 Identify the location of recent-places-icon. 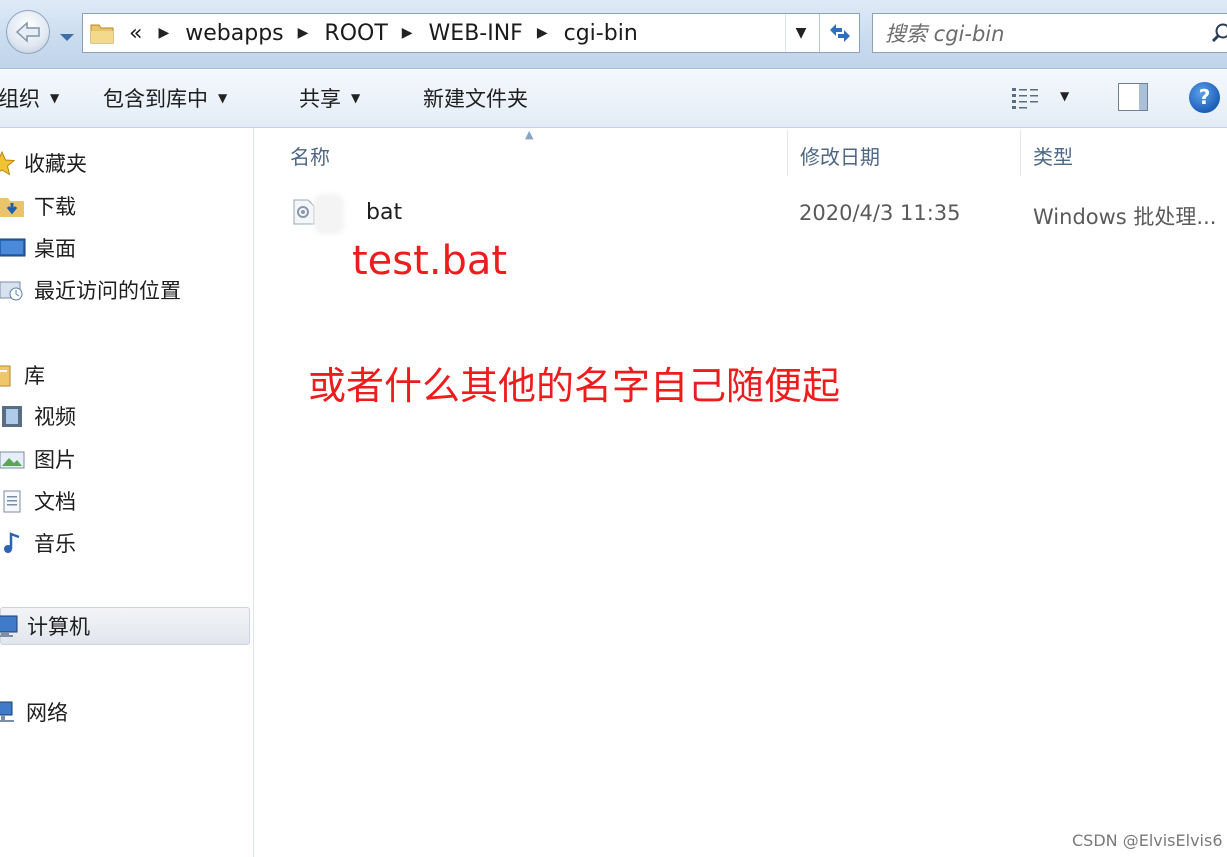
(13, 290).